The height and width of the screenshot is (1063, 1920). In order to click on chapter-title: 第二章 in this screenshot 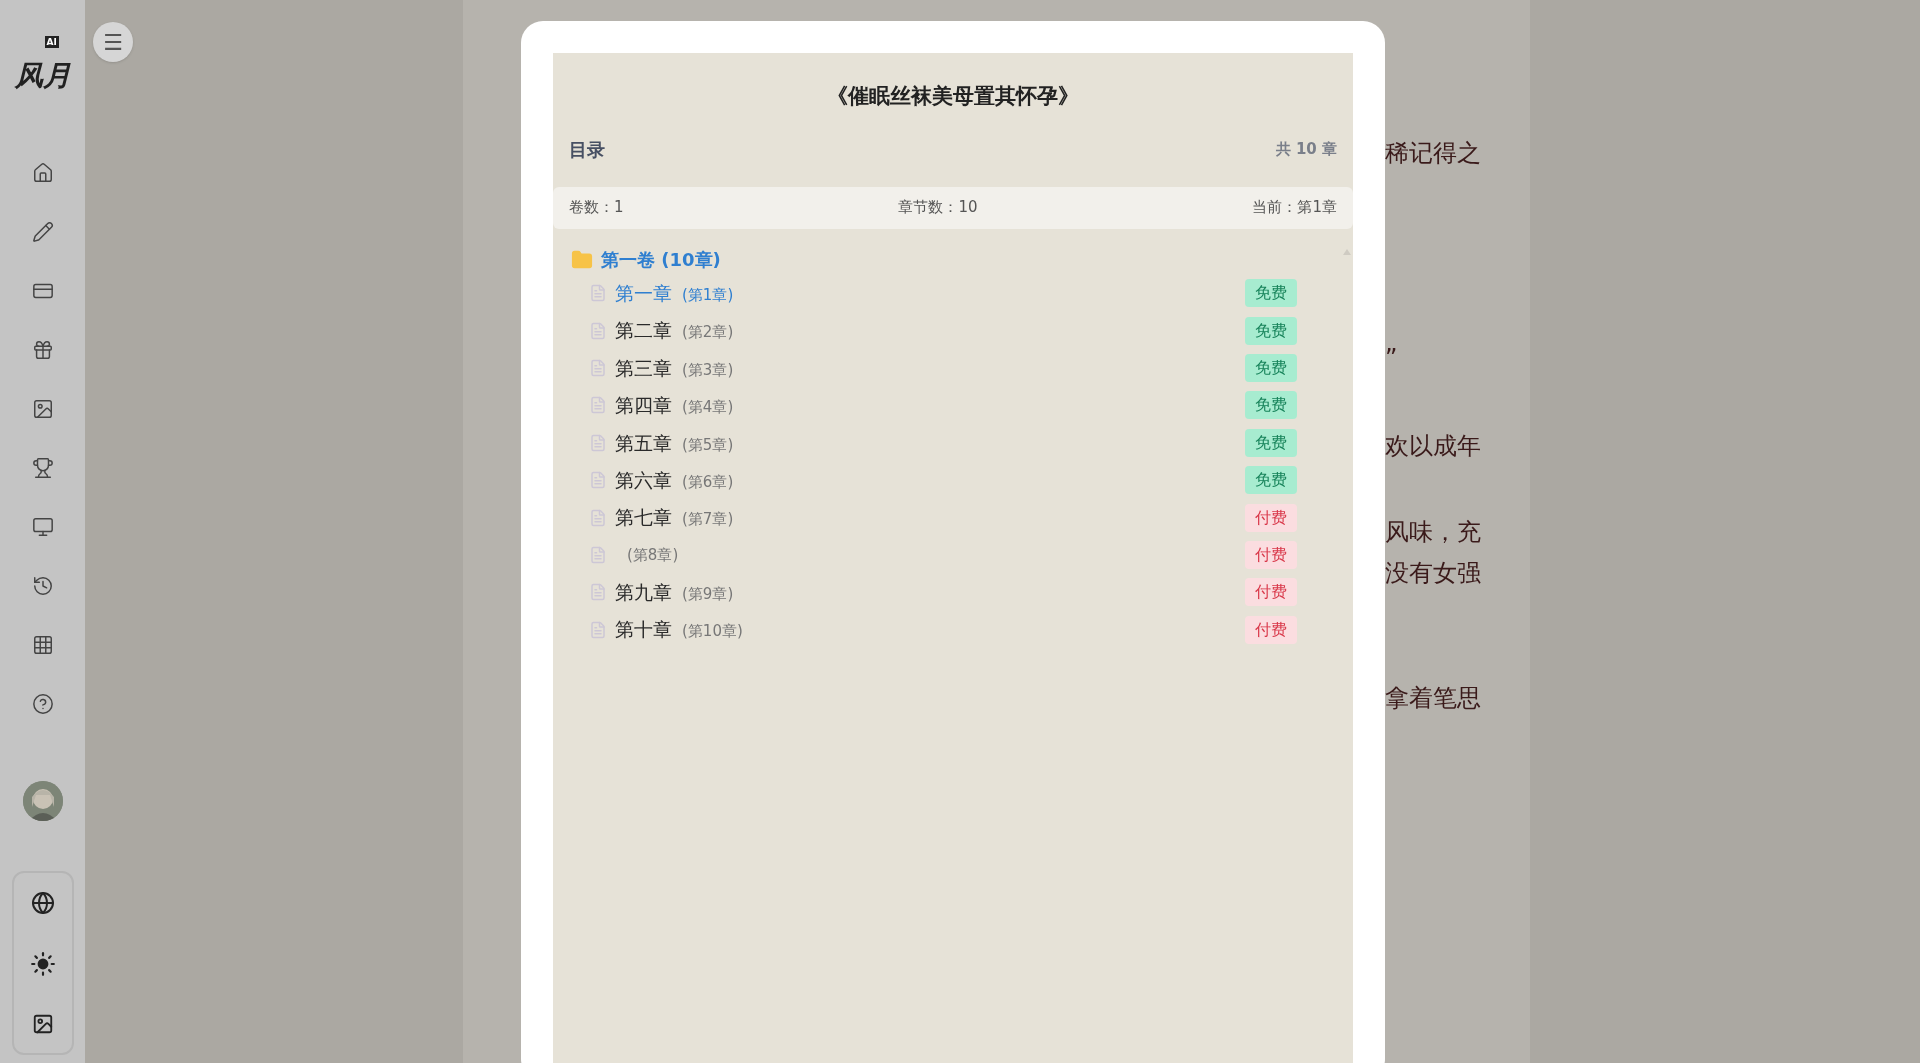, I will do `click(643, 331)`.